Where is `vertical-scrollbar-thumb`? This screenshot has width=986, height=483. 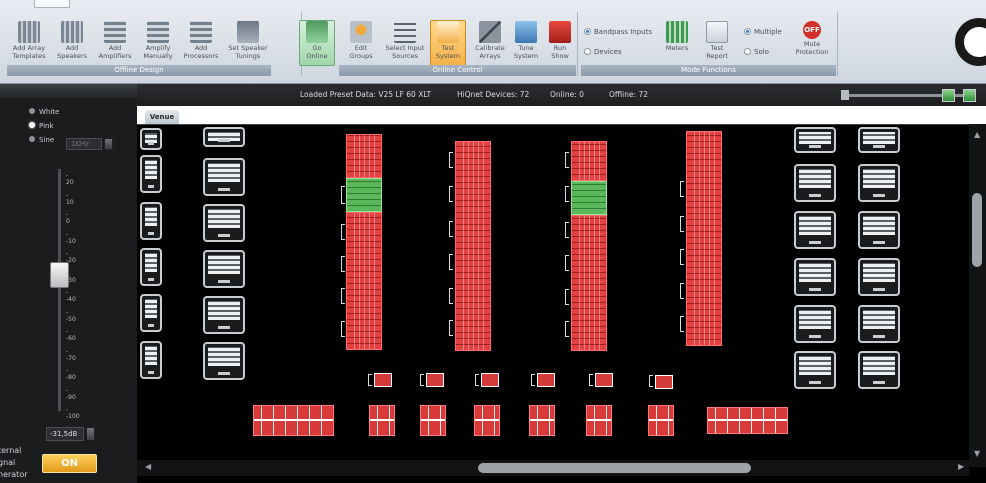
vertical-scrollbar-thumb is located at coordinates (977, 230).